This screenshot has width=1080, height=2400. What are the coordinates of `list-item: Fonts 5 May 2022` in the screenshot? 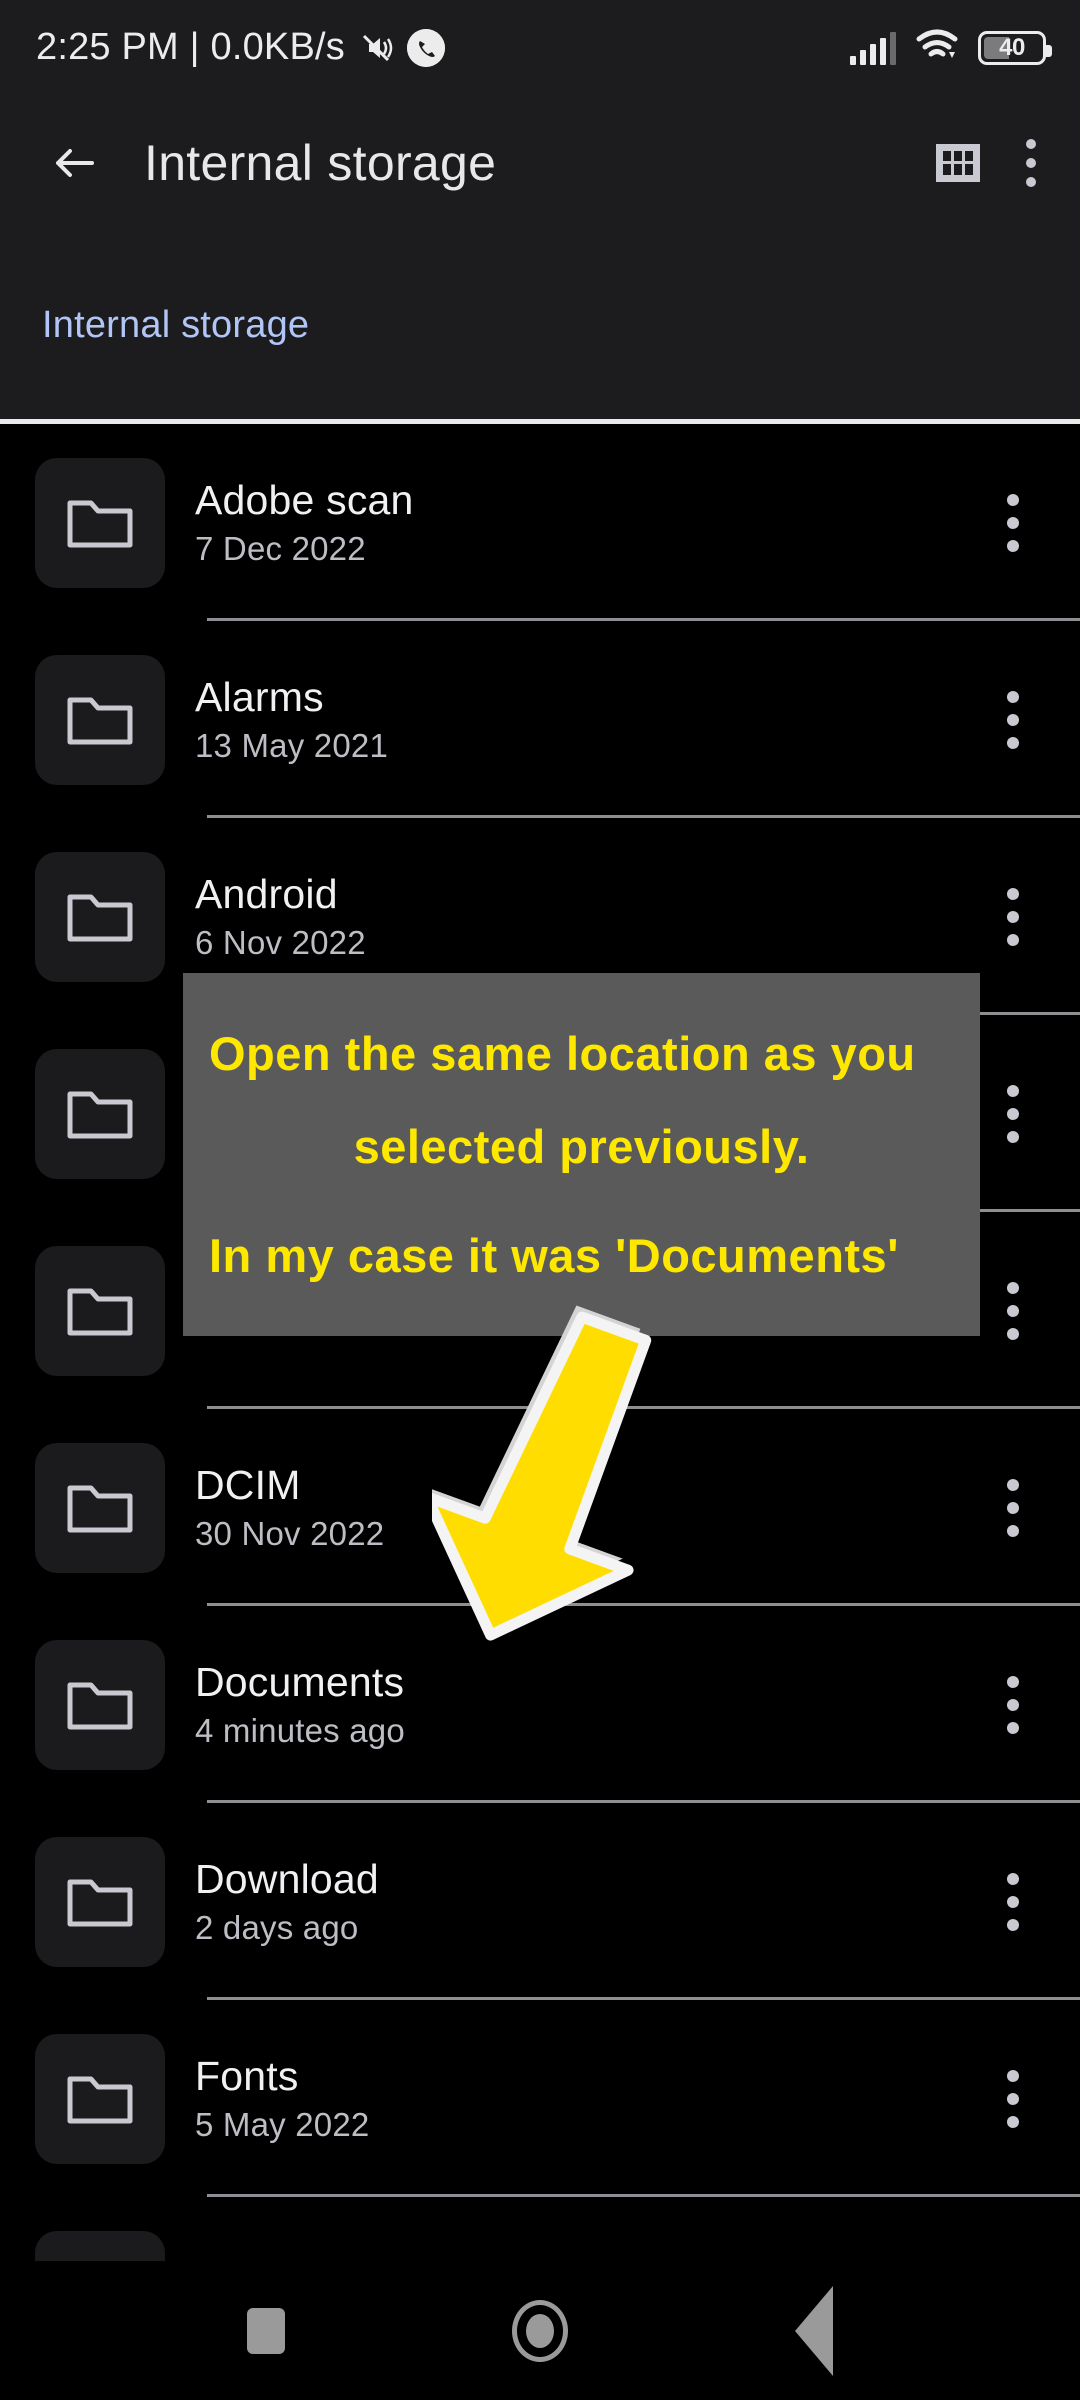 It's located at (540, 2098).